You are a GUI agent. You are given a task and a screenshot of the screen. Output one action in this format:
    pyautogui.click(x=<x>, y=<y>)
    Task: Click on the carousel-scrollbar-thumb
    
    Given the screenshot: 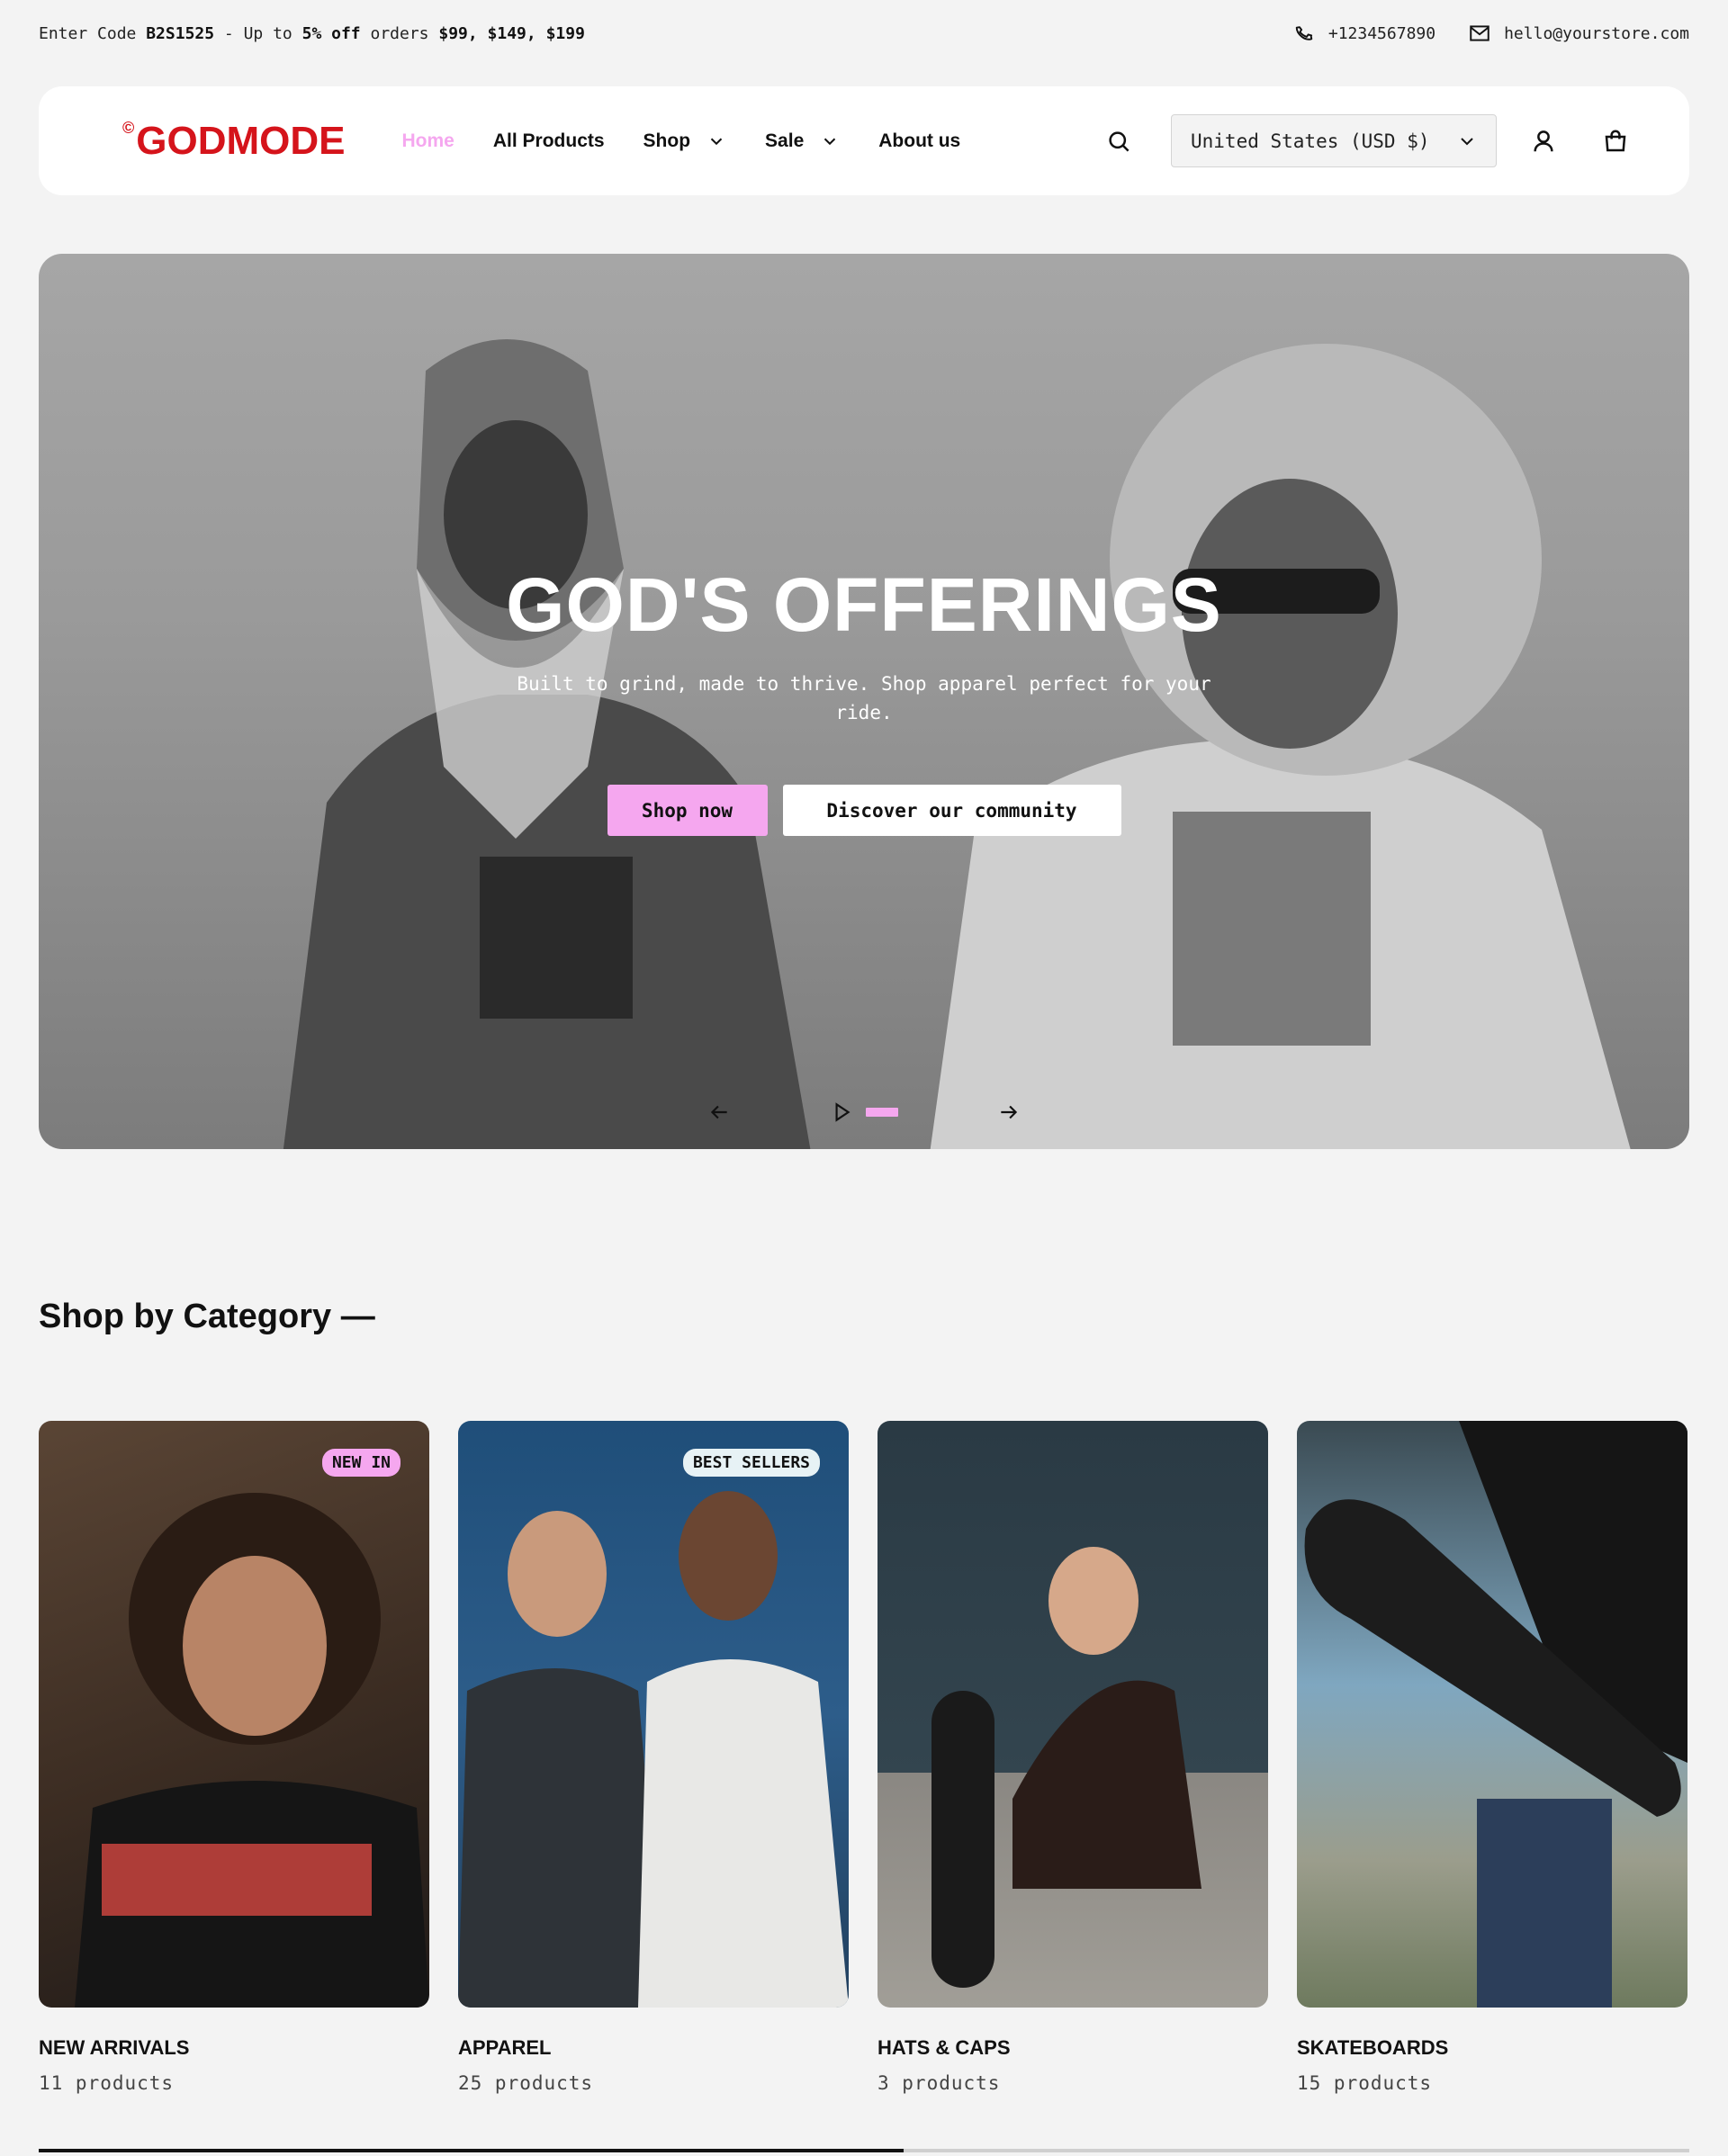 What is the action you would take?
    pyautogui.click(x=472, y=2150)
    